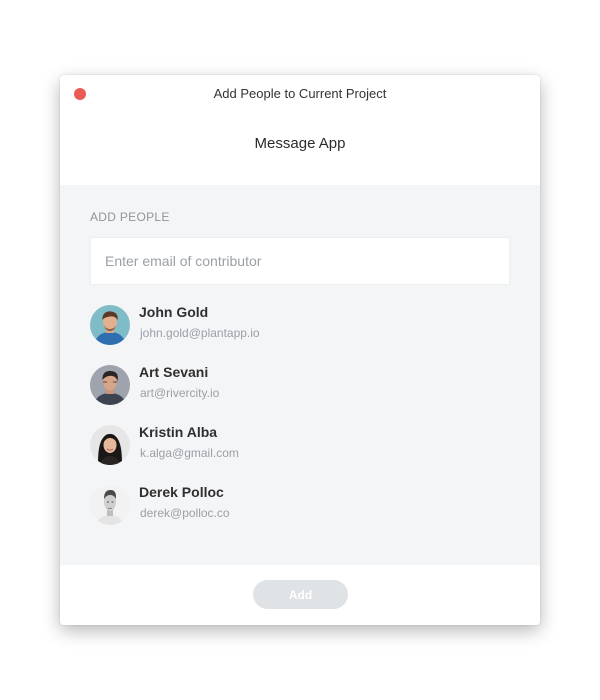 This screenshot has height=700, width=600. Describe the element at coordinates (174, 312) in the screenshot. I see `person-name: John Gold` at that location.